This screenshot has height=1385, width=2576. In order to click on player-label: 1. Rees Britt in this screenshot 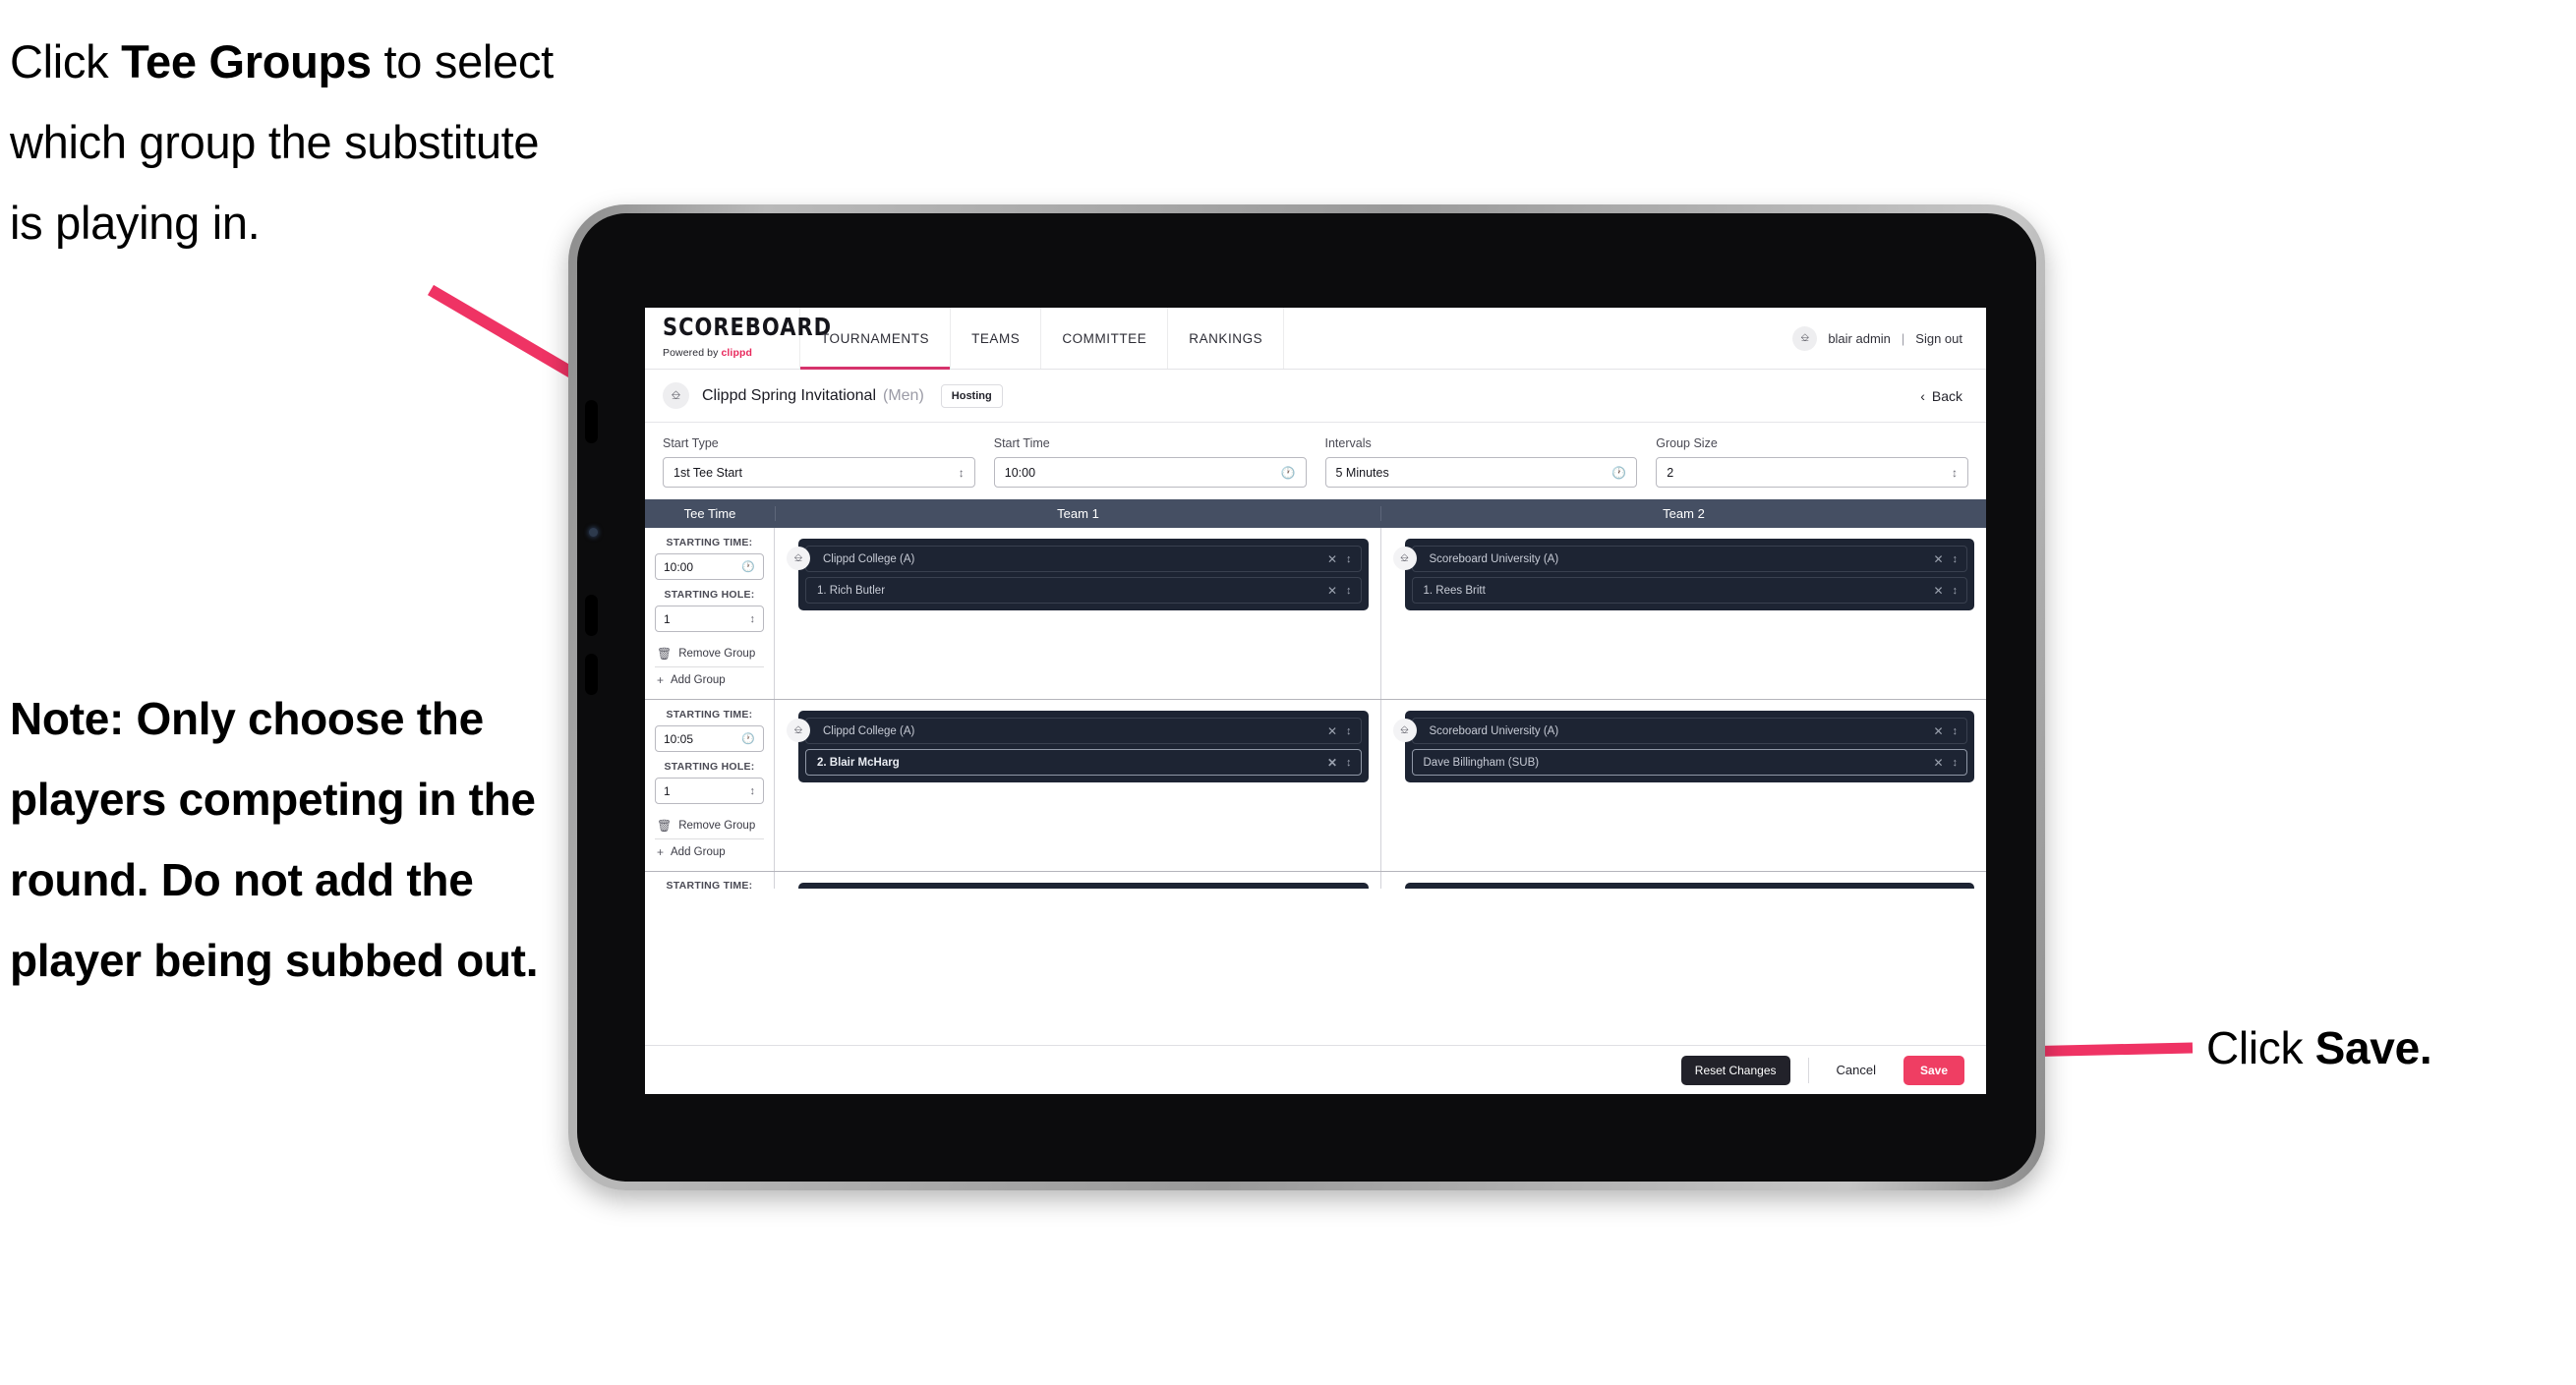, I will do `click(1454, 590)`.